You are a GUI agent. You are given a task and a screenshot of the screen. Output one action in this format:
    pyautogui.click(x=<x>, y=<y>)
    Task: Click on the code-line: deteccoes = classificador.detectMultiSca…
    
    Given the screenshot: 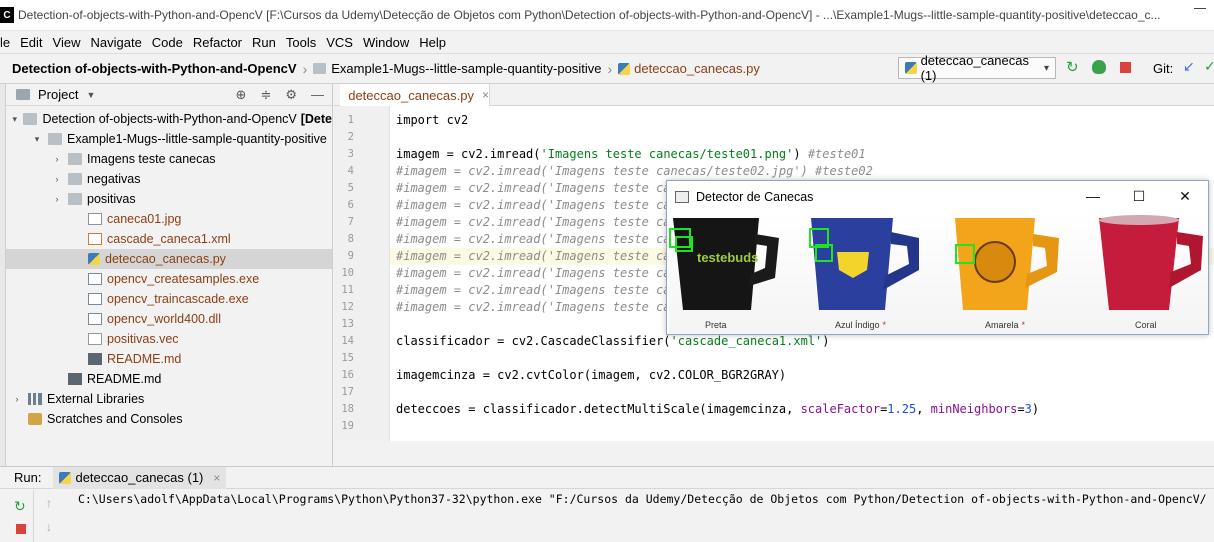 What is the action you would take?
    pyautogui.click(x=717, y=409)
    